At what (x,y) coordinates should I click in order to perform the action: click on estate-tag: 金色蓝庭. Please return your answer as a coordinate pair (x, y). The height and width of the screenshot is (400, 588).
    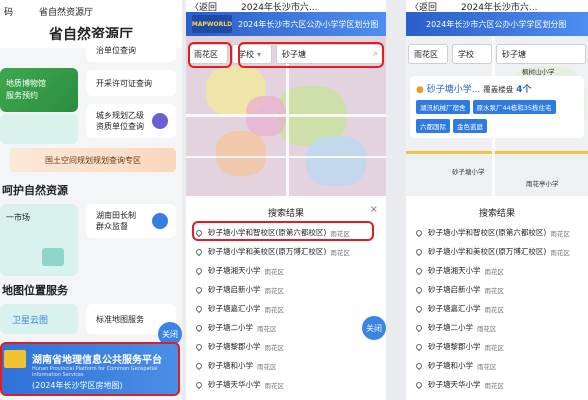
    Looking at the image, I should click on (470, 126).